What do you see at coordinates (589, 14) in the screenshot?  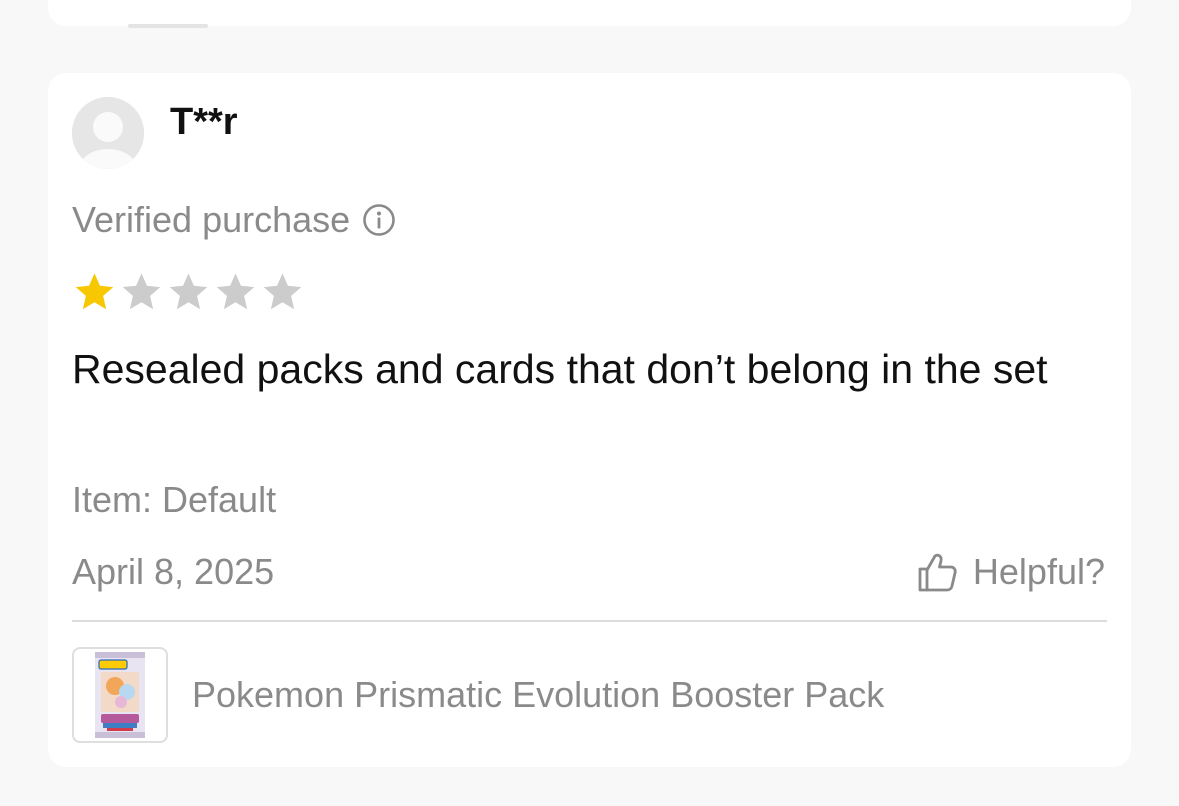 I see `previous-review-card` at bounding box center [589, 14].